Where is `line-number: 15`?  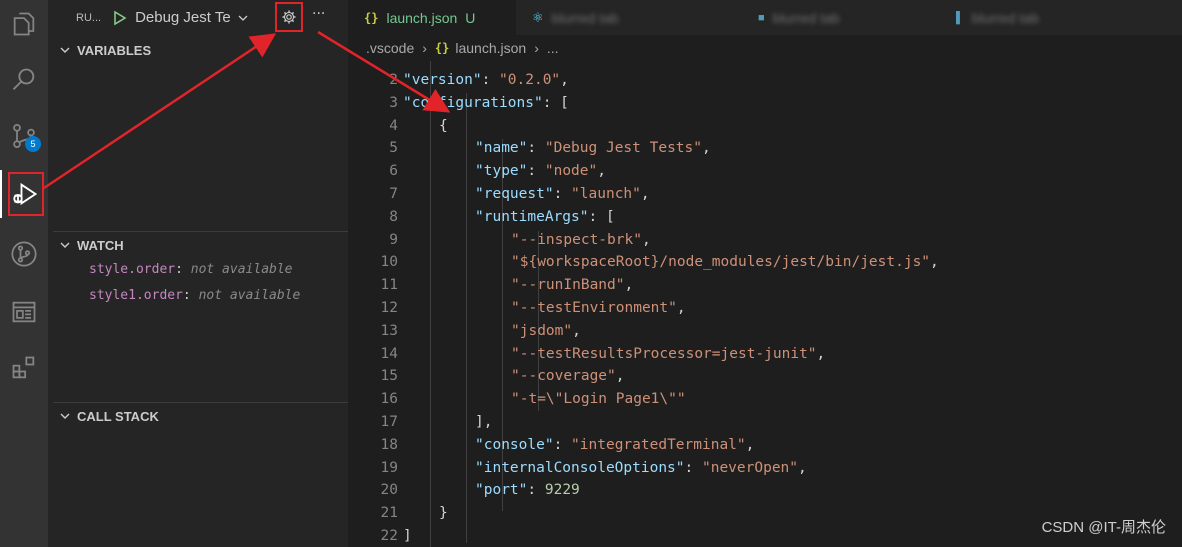
line-number: 15 is located at coordinates (389, 376).